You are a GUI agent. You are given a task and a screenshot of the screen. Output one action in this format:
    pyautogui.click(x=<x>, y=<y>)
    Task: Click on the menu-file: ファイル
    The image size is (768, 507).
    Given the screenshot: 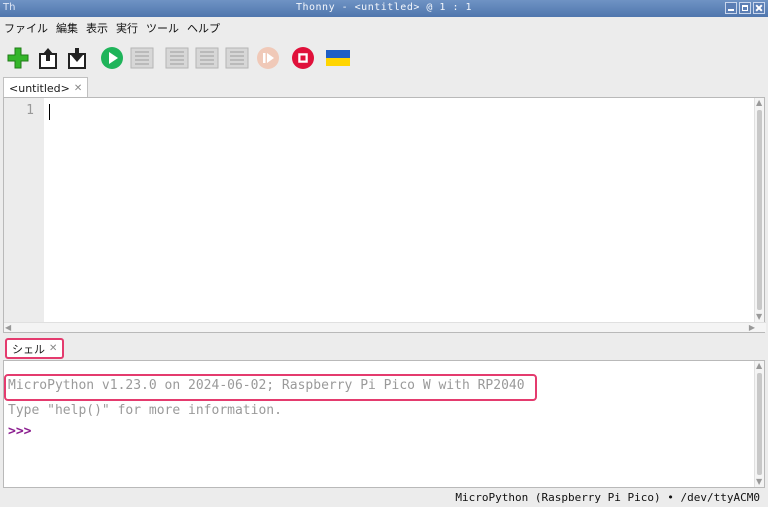 What is the action you would take?
    pyautogui.click(x=26, y=28)
    